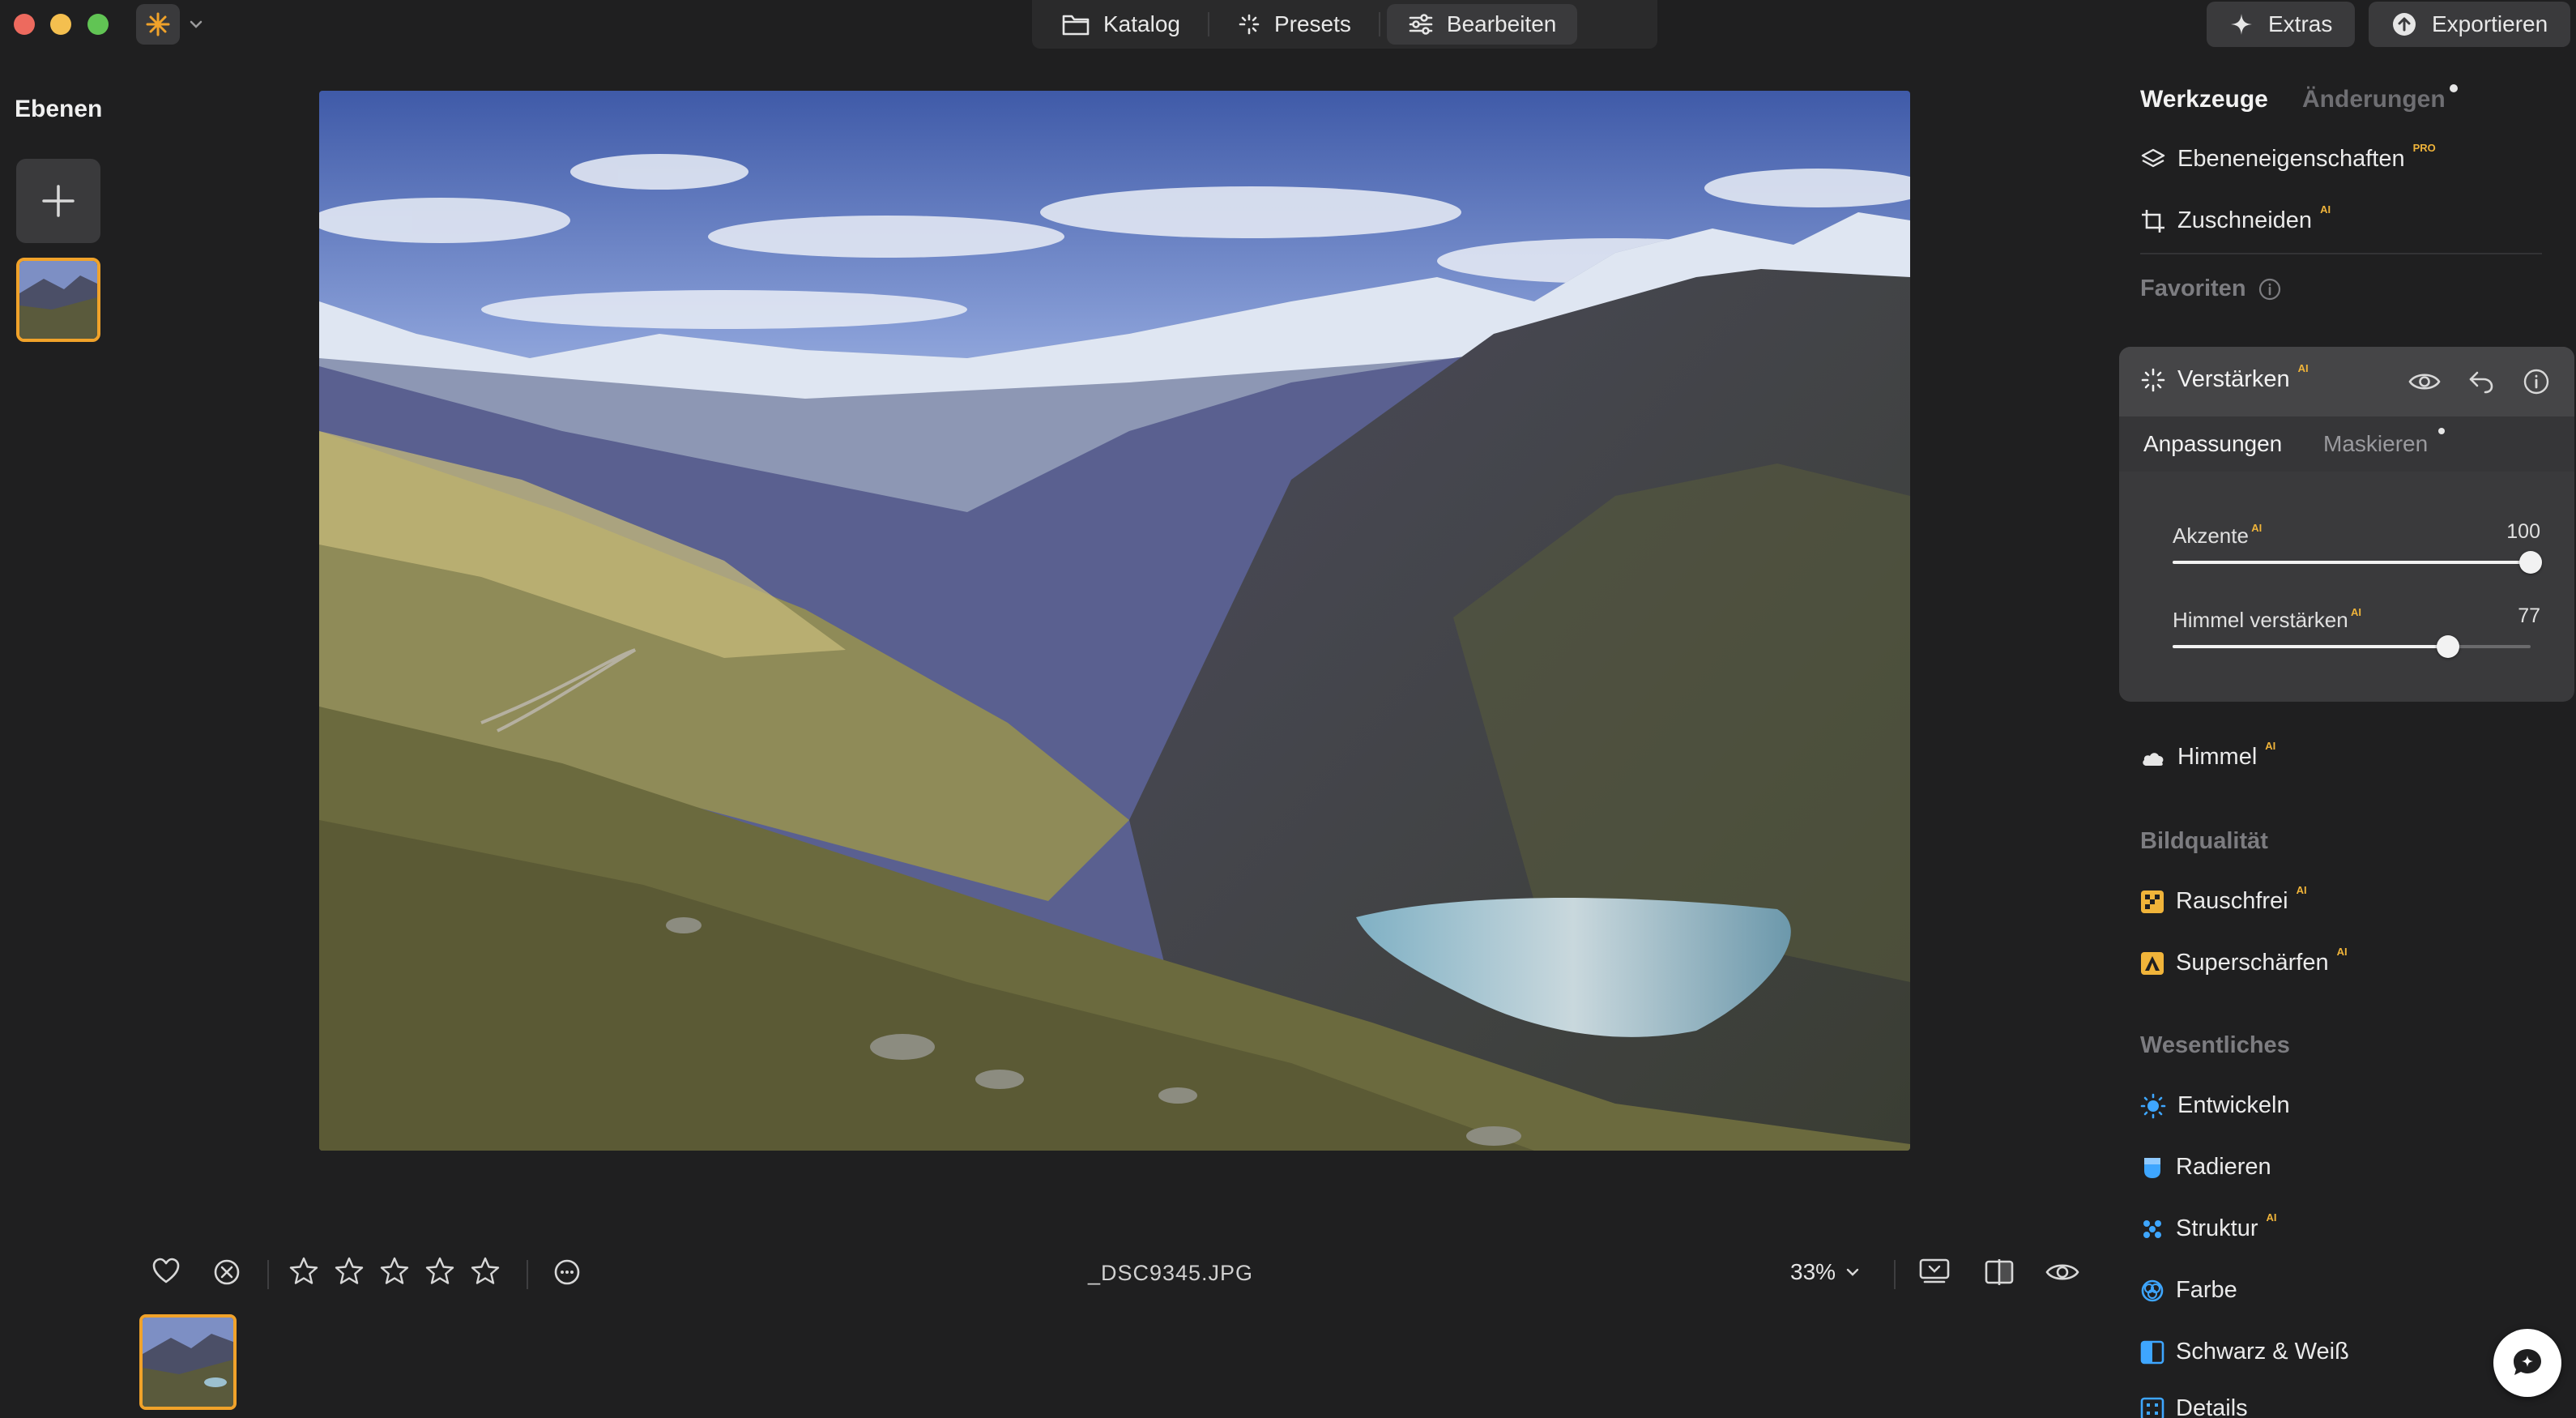  Describe the element at coordinates (1999, 1273) in the screenshot. I see `compare-icon` at that location.